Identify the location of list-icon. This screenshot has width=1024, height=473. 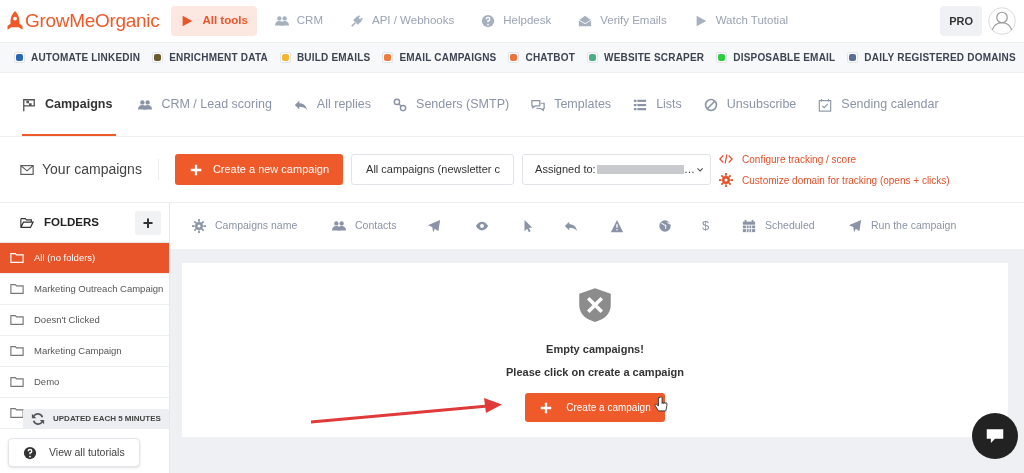
(640, 104).